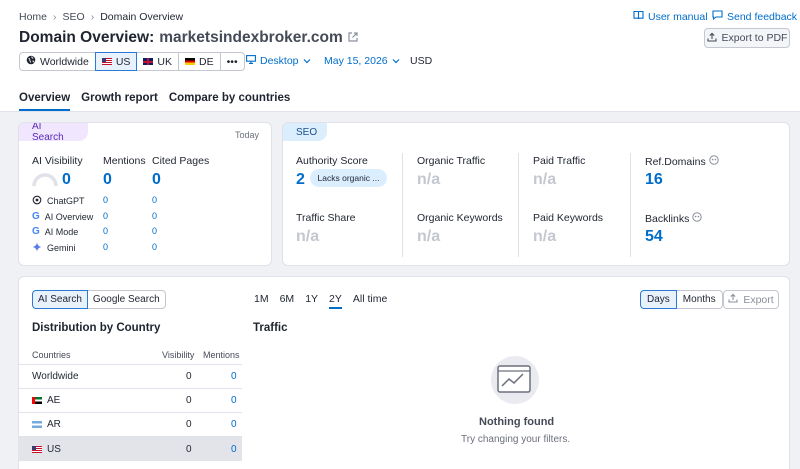 This screenshot has height=469, width=800. What do you see at coordinates (658, 299) in the screenshot?
I see `days-toggle: Days` at bounding box center [658, 299].